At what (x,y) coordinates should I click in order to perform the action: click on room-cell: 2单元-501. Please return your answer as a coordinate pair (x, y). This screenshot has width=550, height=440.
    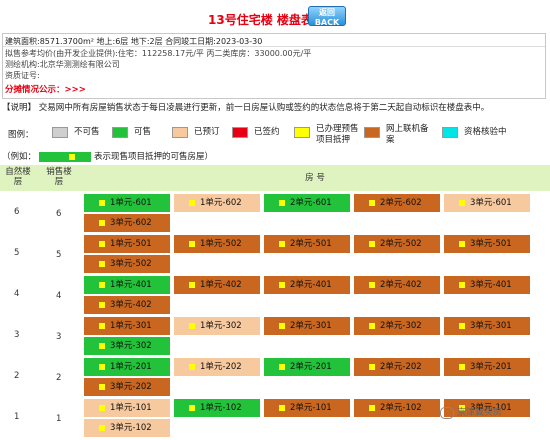
    Looking at the image, I should click on (307, 244).